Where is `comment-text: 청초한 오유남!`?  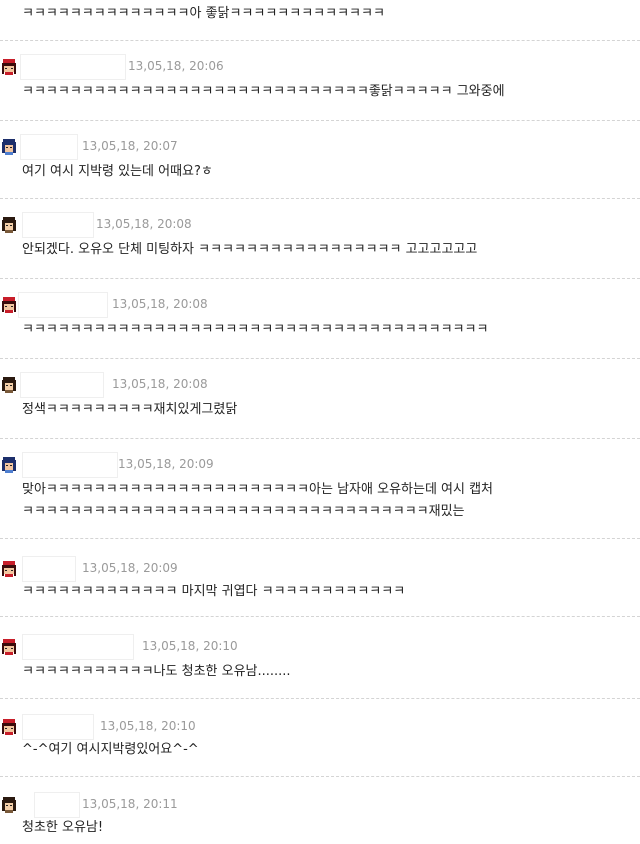
comment-text: 청초한 오유남! is located at coordinates (63, 827).